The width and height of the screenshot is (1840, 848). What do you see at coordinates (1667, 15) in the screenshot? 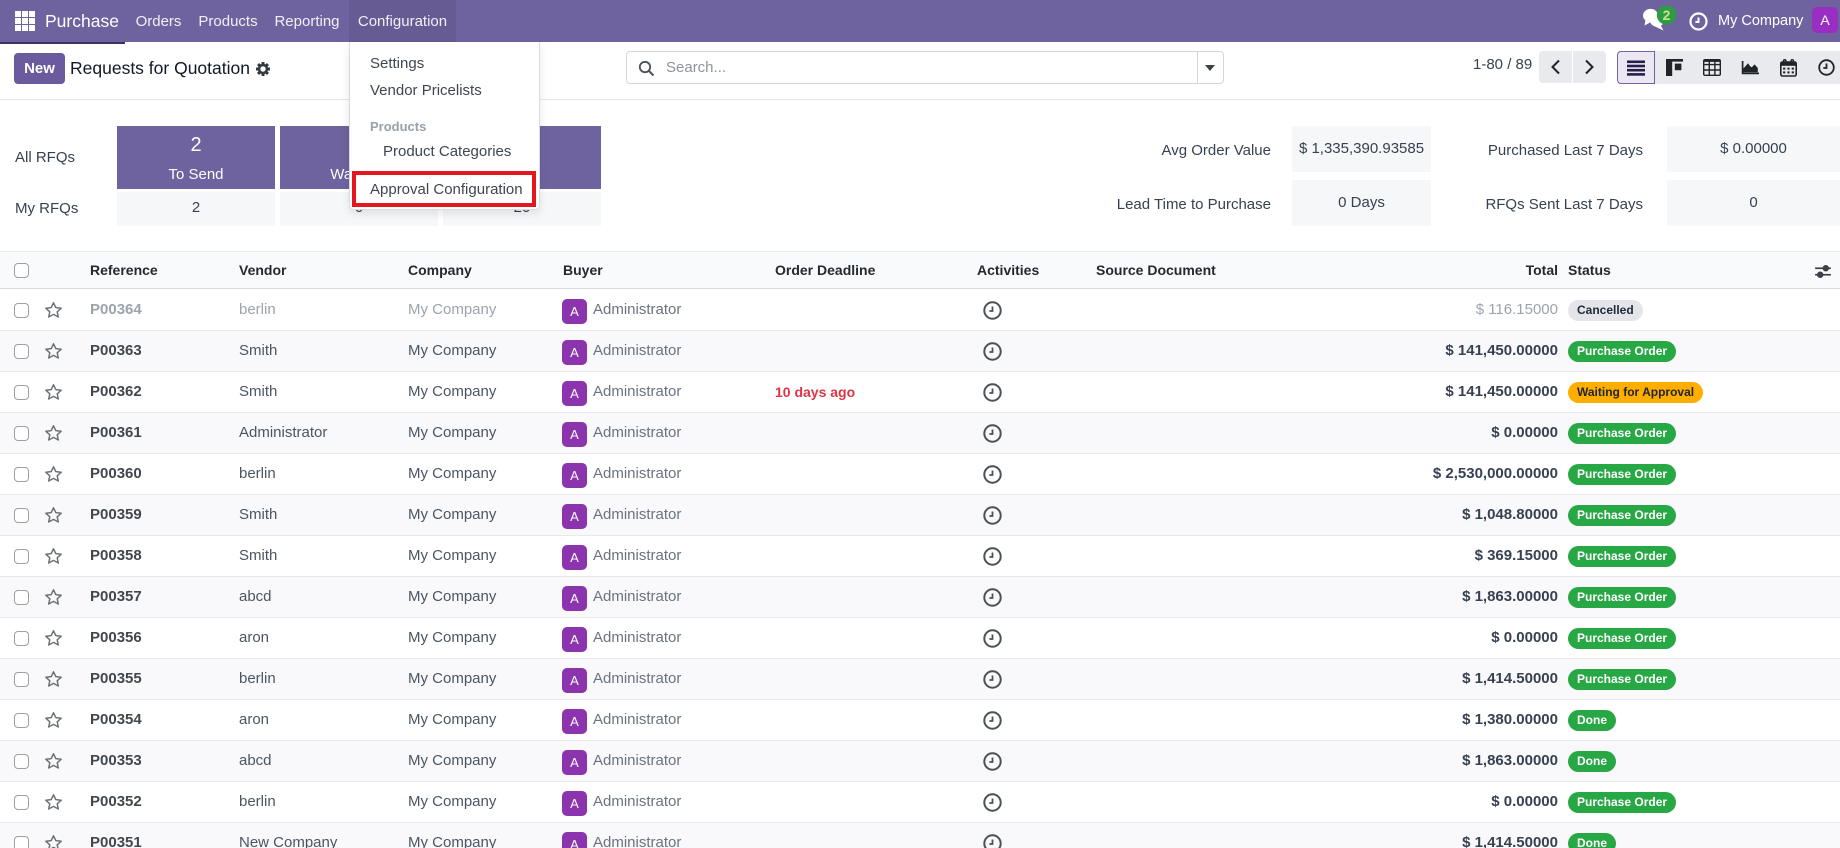
I see `svg-text: 2` at bounding box center [1667, 15].